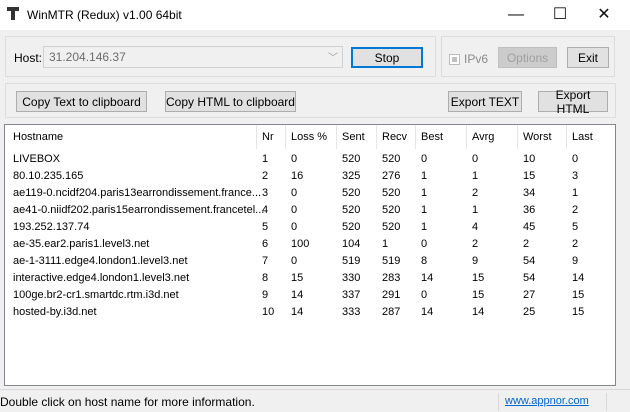 Image resolution: width=630 pixels, height=412 pixels. What do you see at coordinates (387, 57) in the screenshot?
I see `stop-button: Stop` at bounding box center [387, 57].